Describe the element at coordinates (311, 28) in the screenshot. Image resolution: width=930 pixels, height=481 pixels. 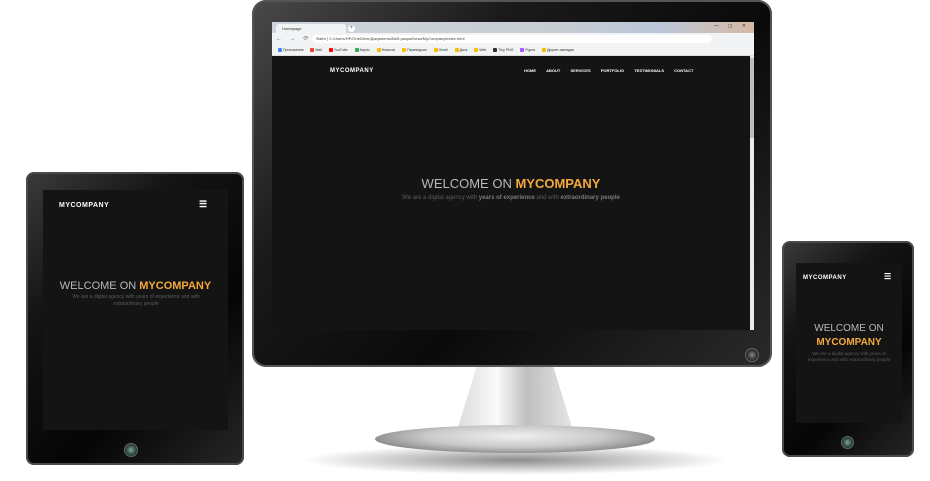
I see `browser-tab: Homepage` at that location.